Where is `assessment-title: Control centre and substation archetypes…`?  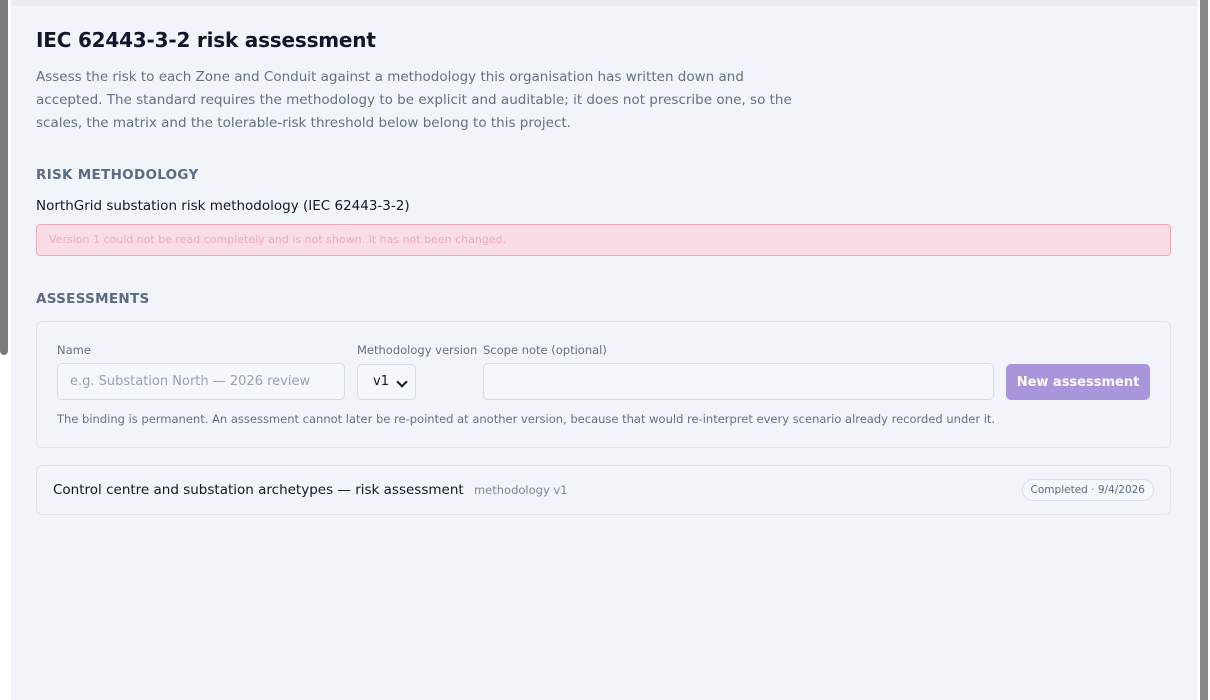 assessment-title: Control centre and substation archetypes… is located at coordinates (310, 490).